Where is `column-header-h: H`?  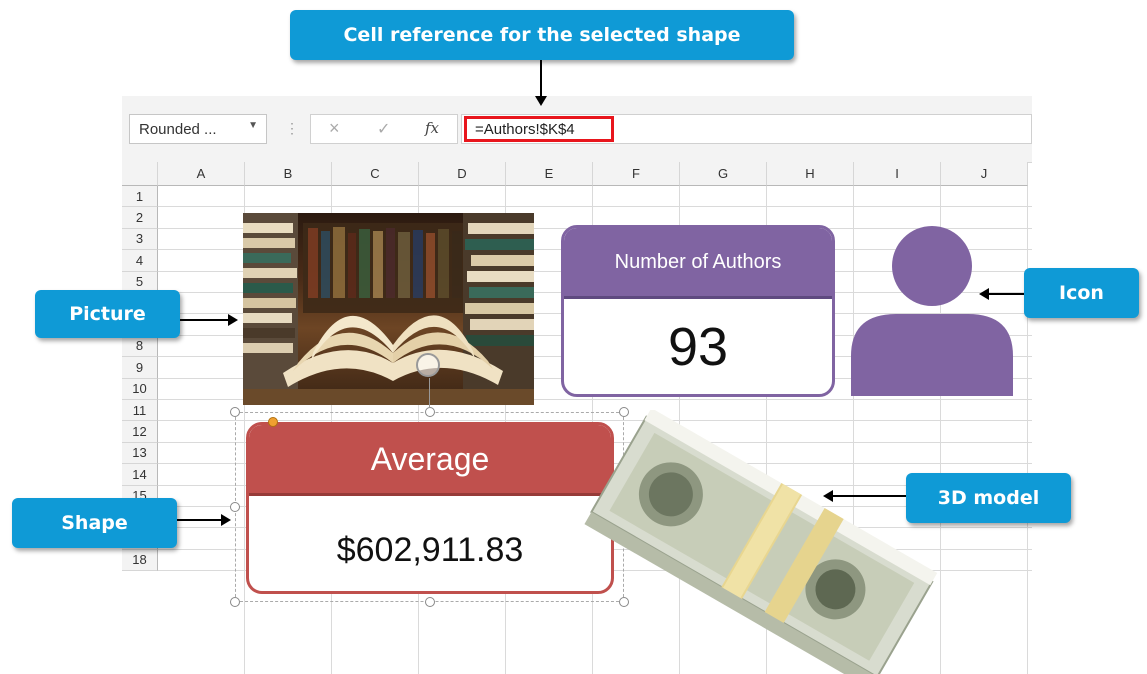 column-header-h: H is located at coordinates (810, 174).